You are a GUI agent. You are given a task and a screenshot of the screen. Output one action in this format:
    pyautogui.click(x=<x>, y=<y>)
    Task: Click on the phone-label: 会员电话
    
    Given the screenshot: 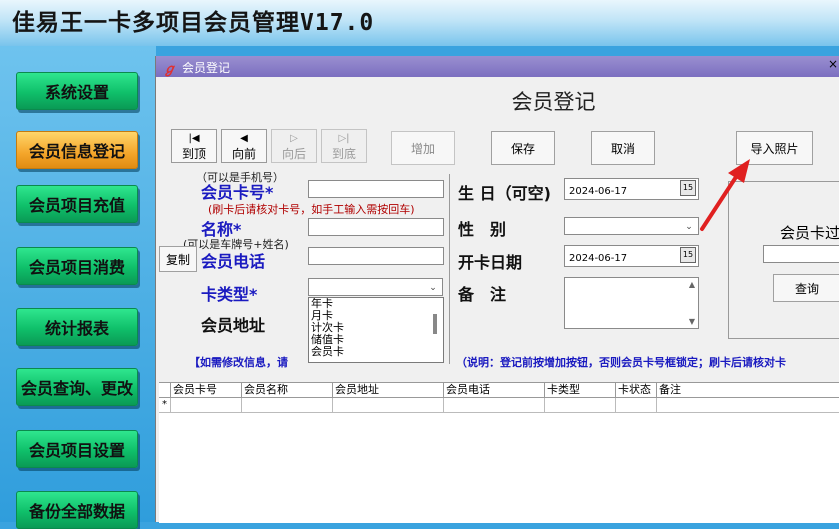 What is the action you would take?
    pyautogui.click(x=233, y=261)
    